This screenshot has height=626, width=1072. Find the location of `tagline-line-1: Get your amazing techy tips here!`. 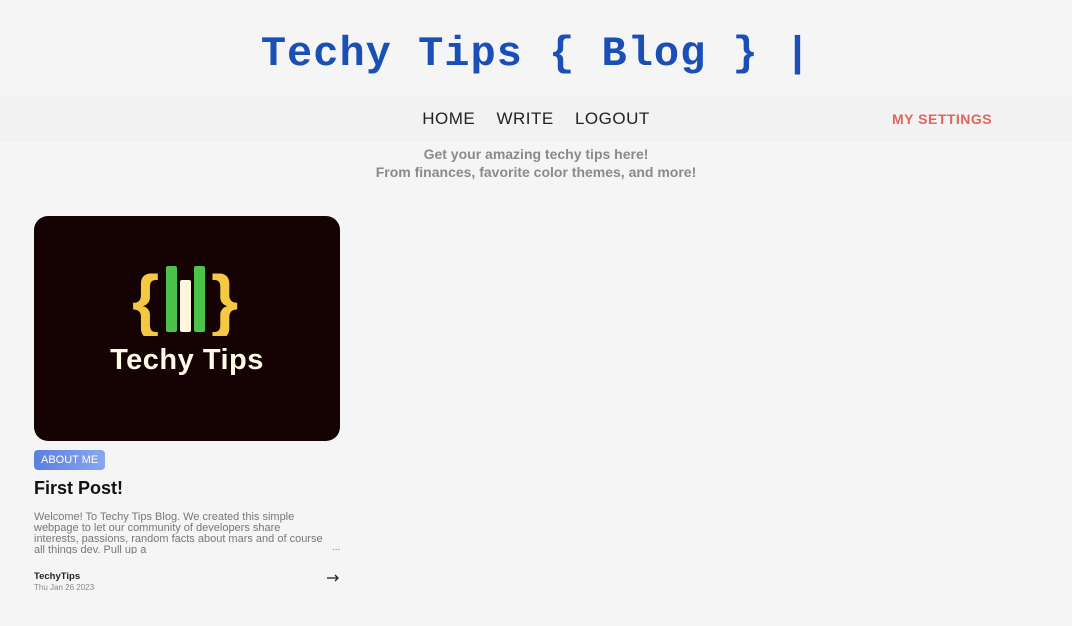

tagline-line-1: Get your amazing techy tips here! is located at coordinates (536, 154).